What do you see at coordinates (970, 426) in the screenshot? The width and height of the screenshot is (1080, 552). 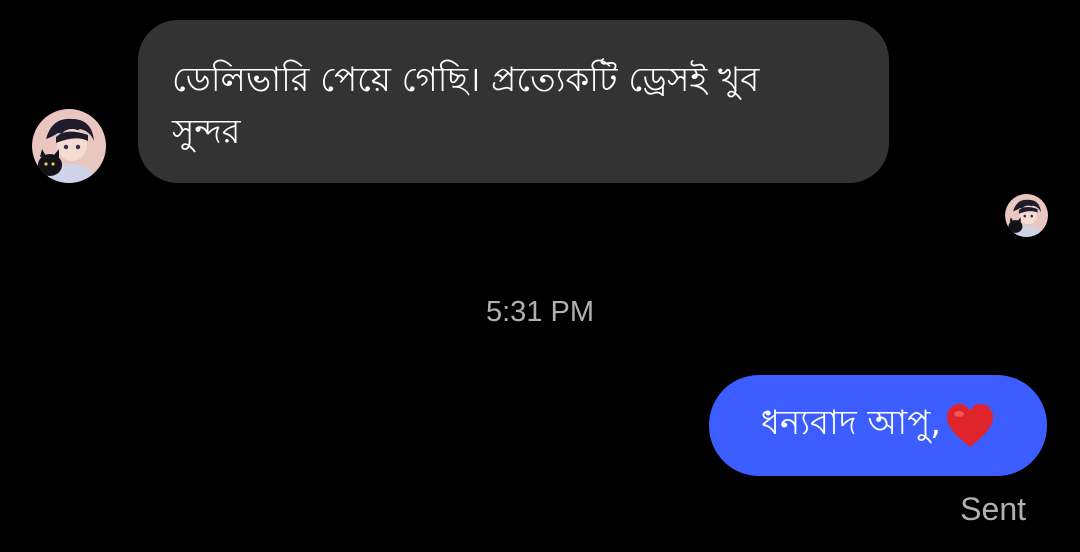 I see `red-heart-emoji-icon` at bounding box center [970, 426].